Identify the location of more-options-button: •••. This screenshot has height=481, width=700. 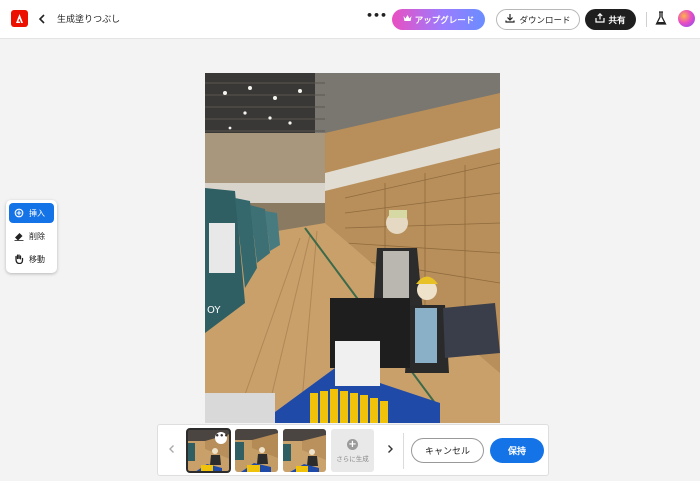
(376, 18).